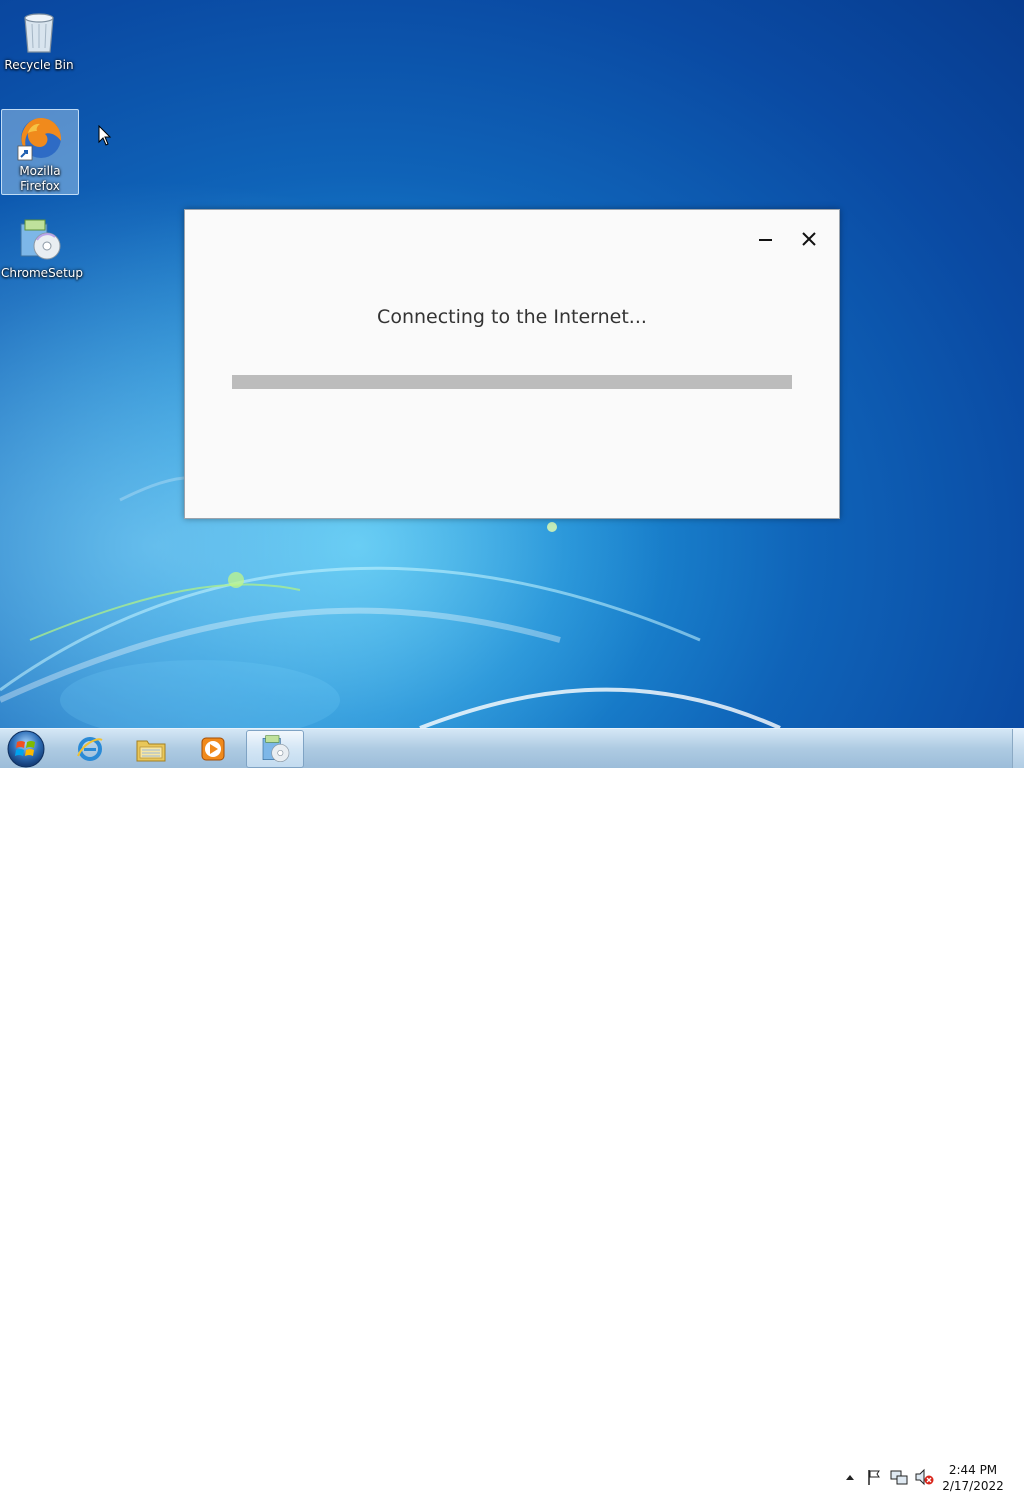 The height and width of the screenshot is (1494, 1024). What do you see at coordinates (1018, 748) in the screenshot?
I see `show-desktop-button` at bounding box center [1018, 748].